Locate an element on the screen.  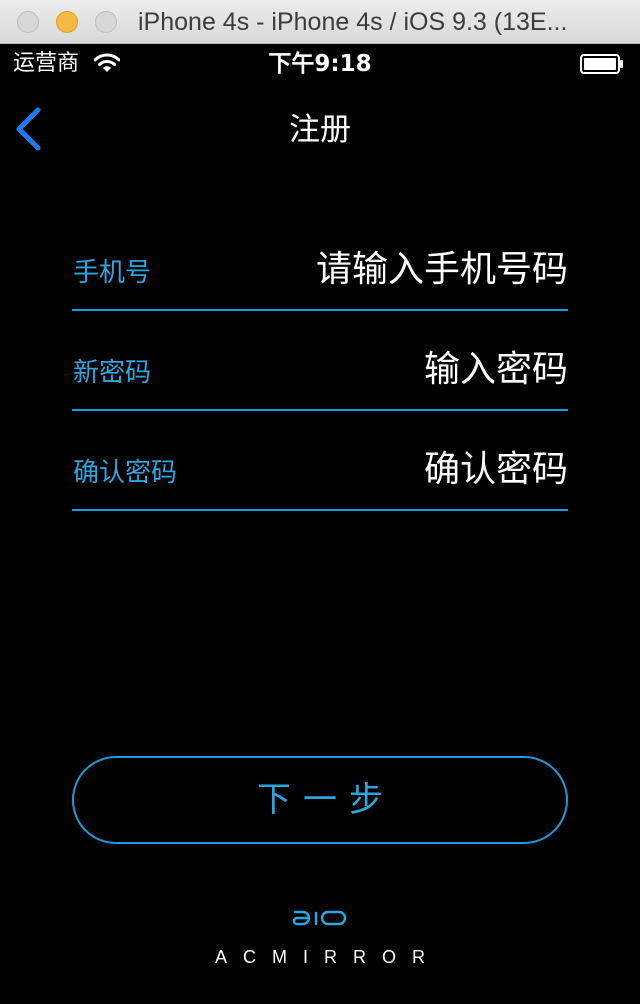
status-bar: 运营商 下午9:18 is located at coordinates (320, 64).